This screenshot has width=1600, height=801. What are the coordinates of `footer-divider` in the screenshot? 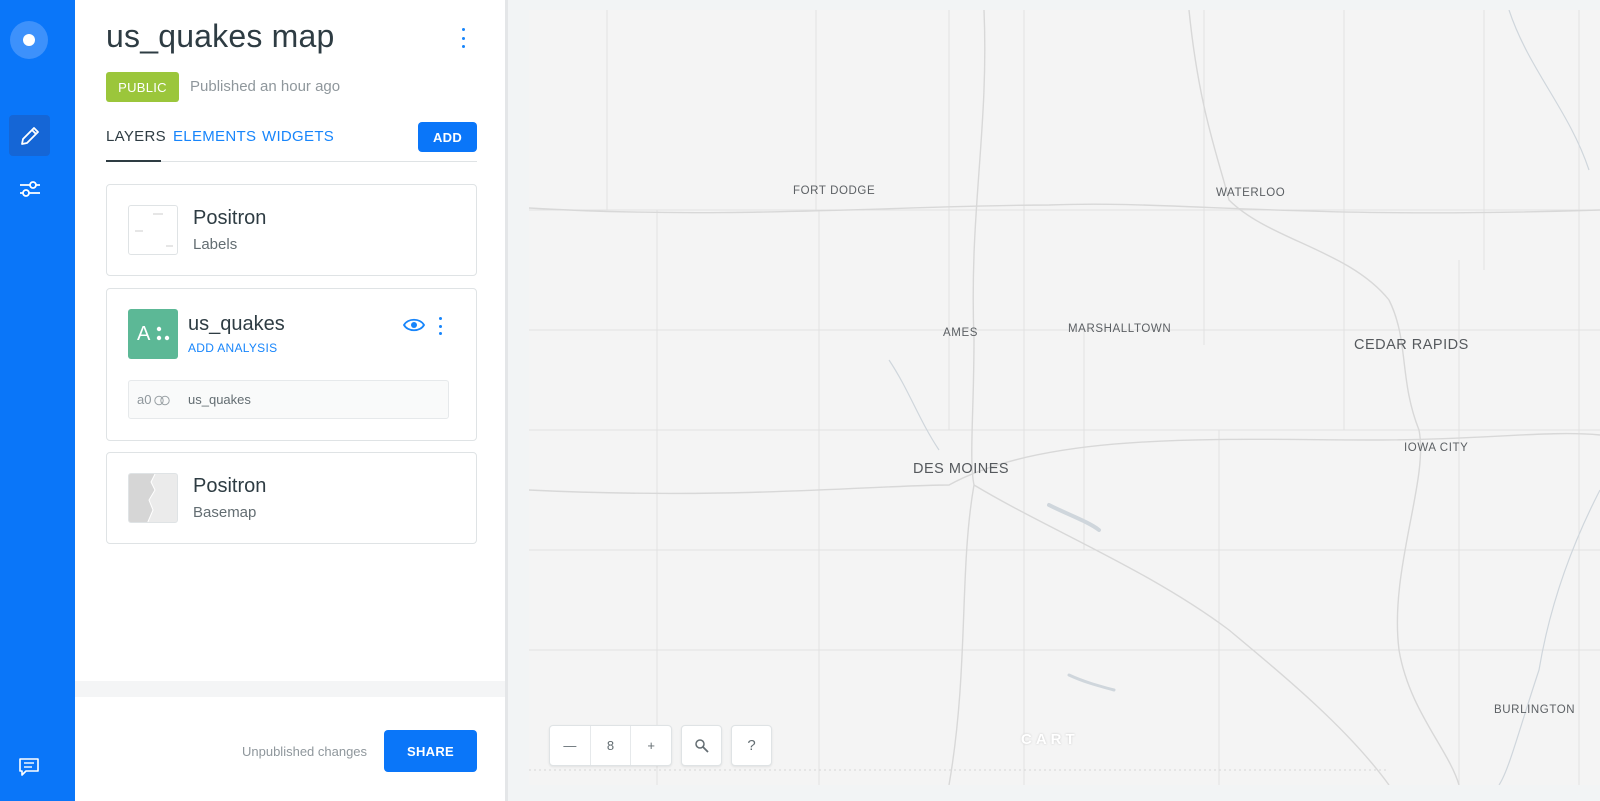 It's located at (290, 689).